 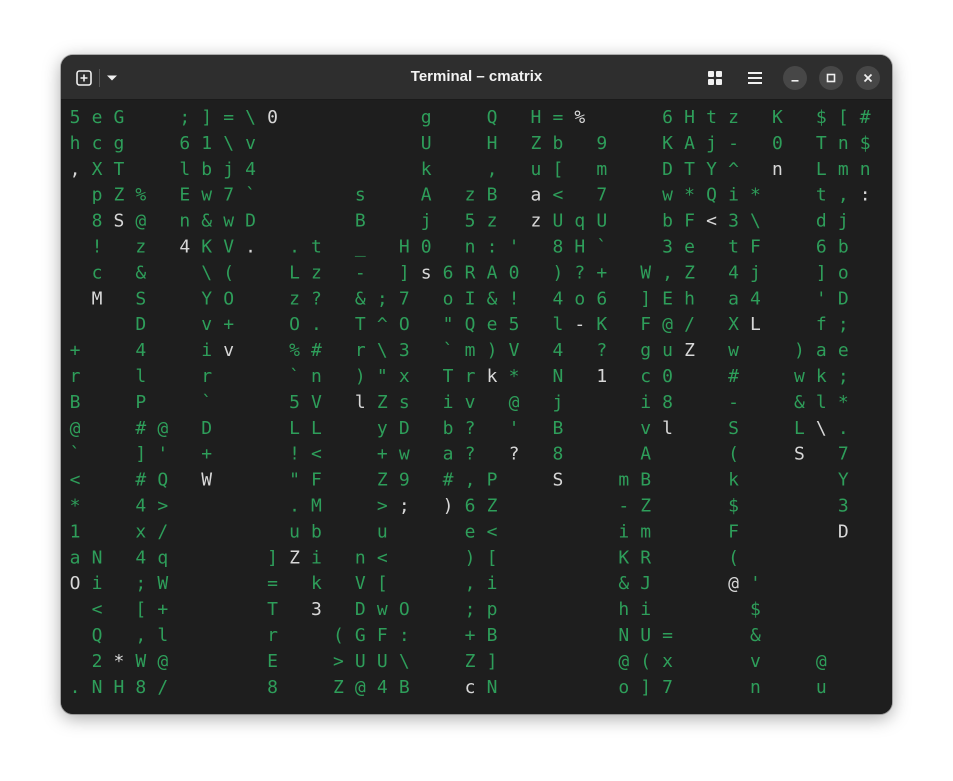 I want to click on matrix-char: B, so click(x=645, y=480).